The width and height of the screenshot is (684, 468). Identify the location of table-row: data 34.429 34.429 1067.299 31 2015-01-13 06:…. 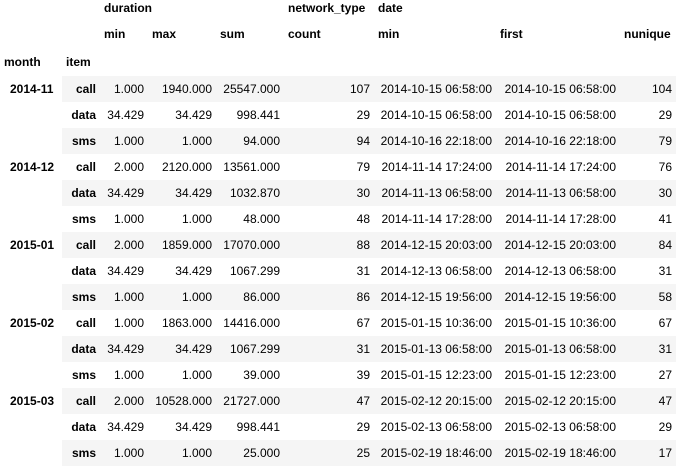
(338, 349).